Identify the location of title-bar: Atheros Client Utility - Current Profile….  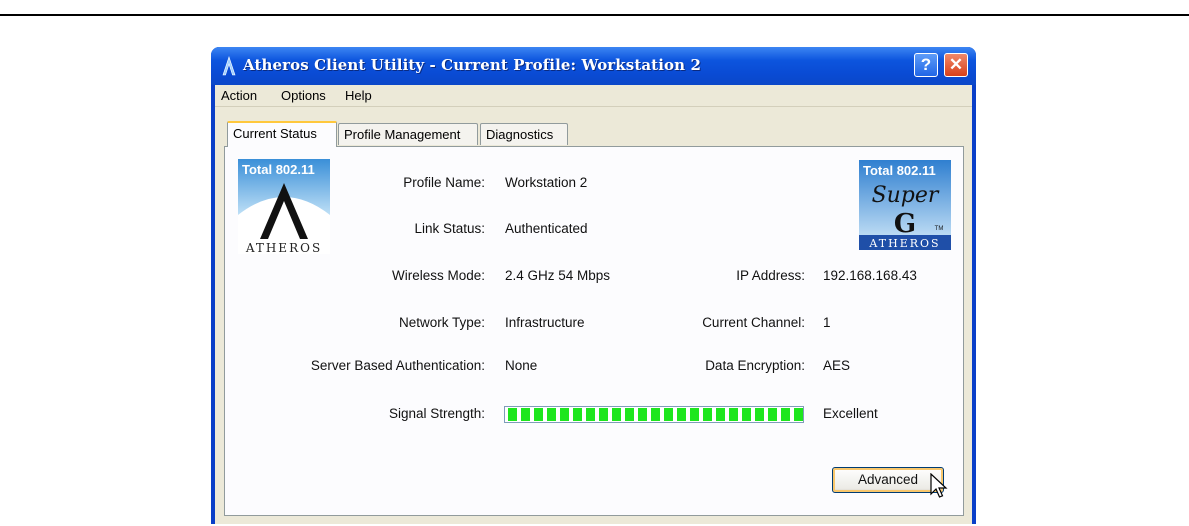
(593, 66).